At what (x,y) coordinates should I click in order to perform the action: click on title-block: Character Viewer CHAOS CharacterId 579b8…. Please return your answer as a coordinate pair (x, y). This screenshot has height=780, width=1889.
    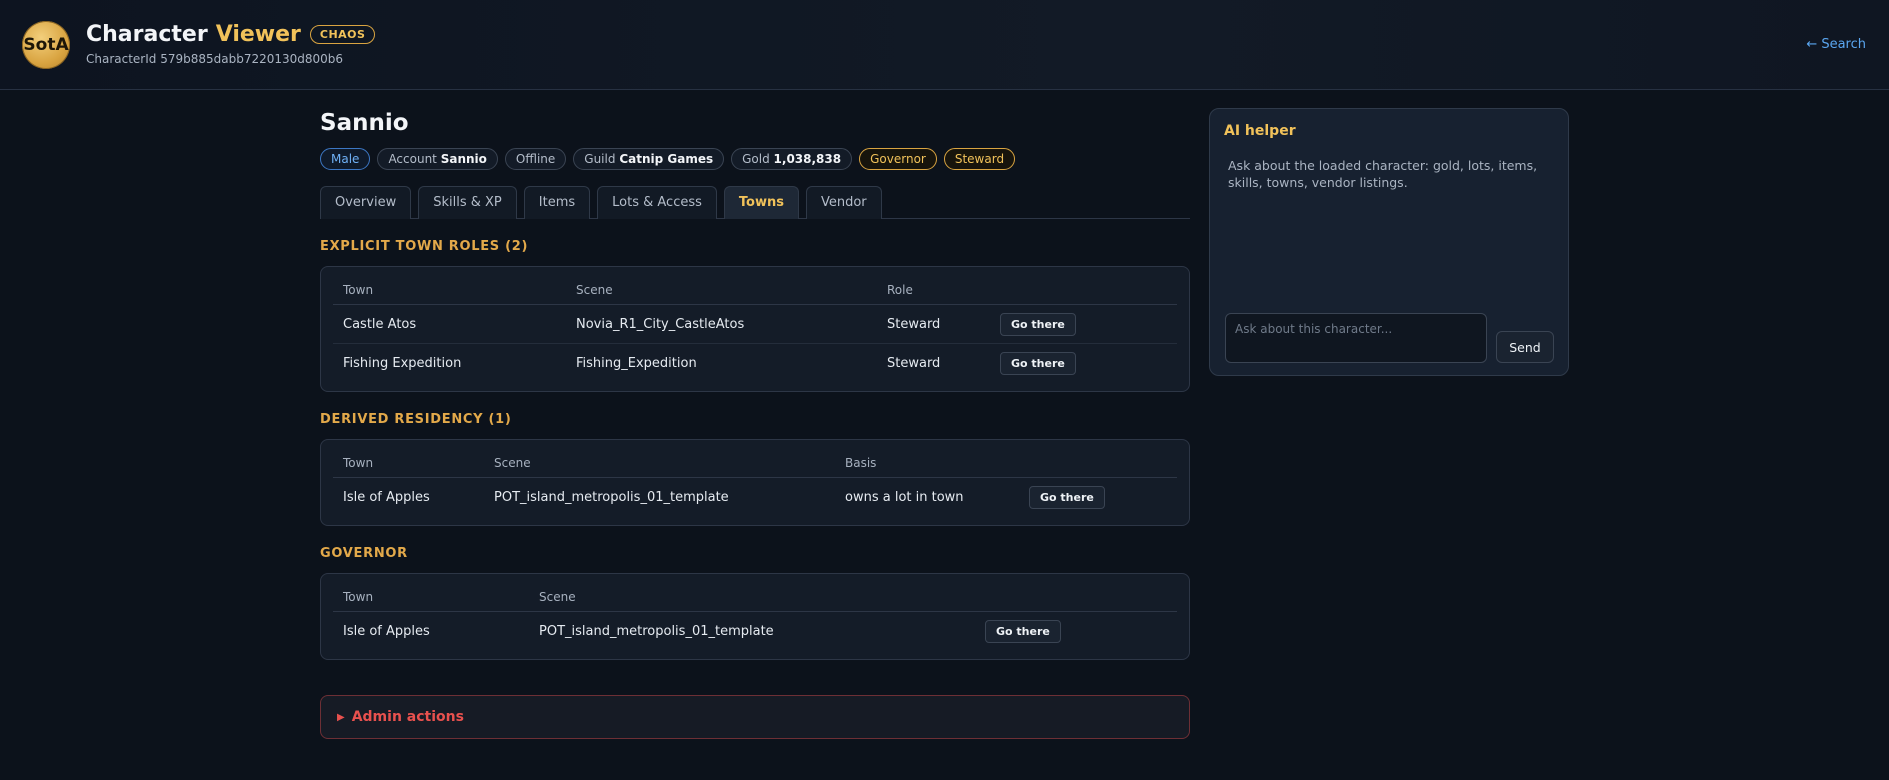
    Looking at the image, I should click on (231, 44).